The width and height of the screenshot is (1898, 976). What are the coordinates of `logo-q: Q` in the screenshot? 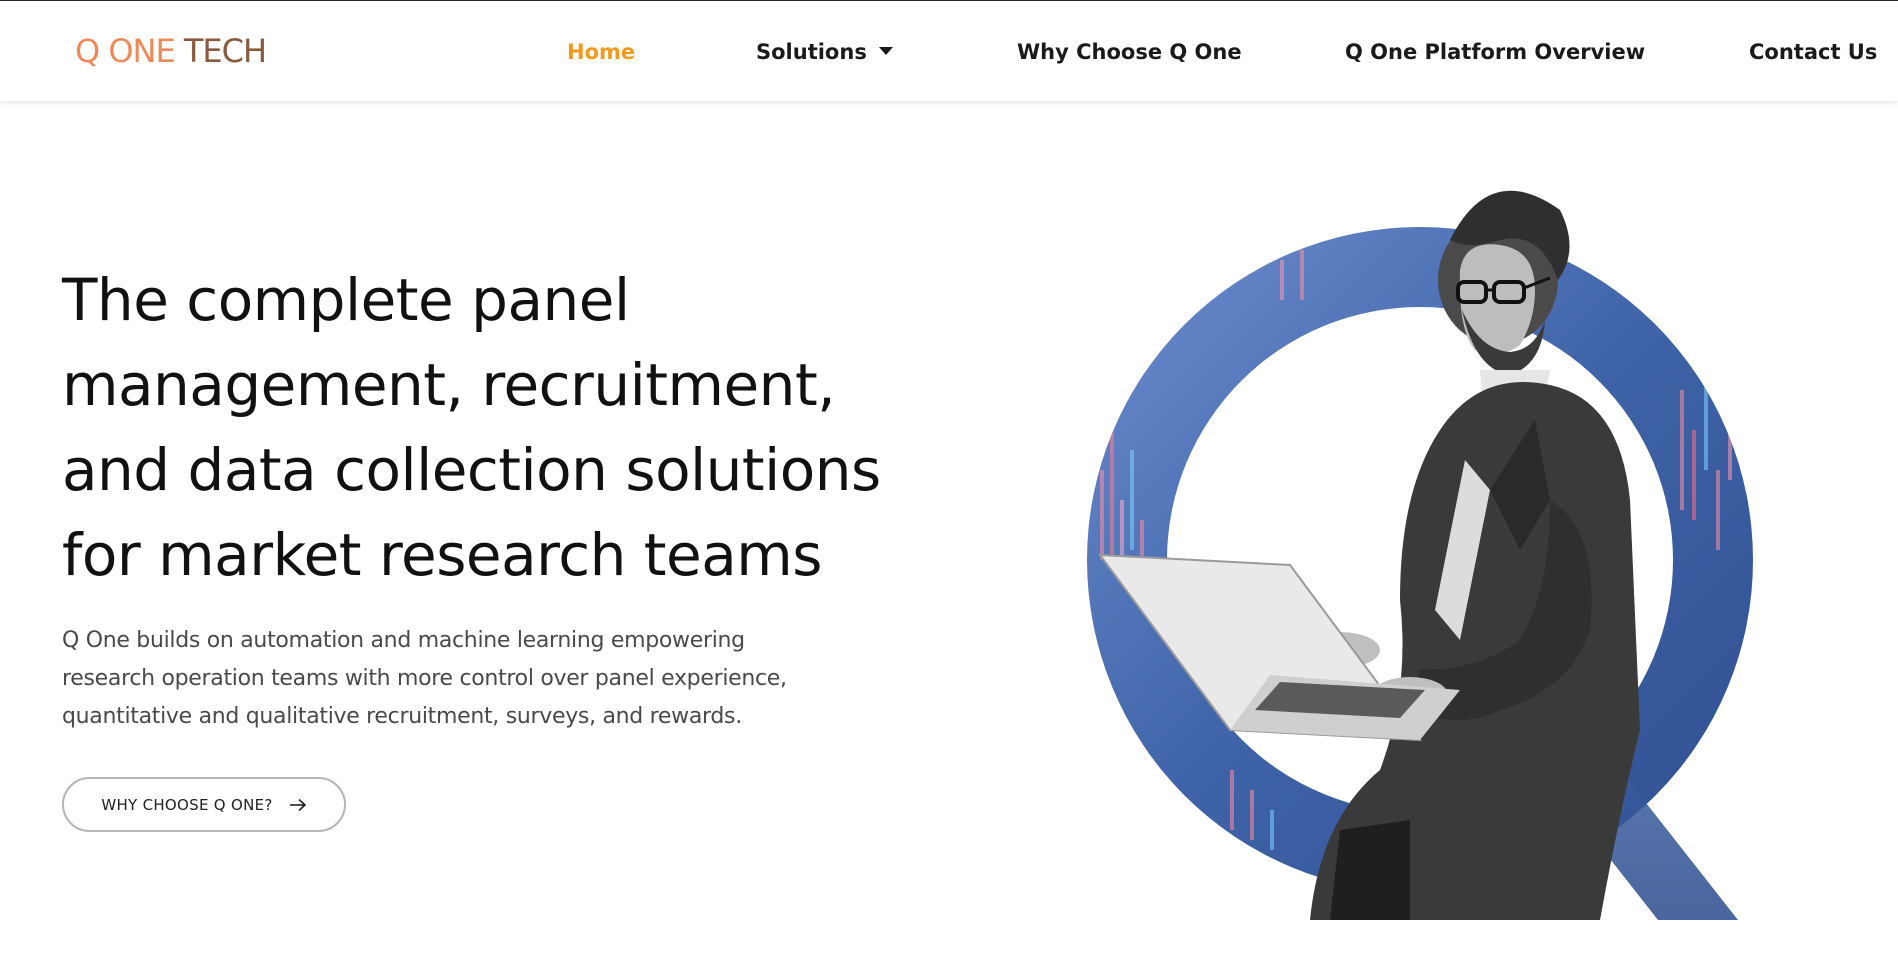 It's located at (87, 51).